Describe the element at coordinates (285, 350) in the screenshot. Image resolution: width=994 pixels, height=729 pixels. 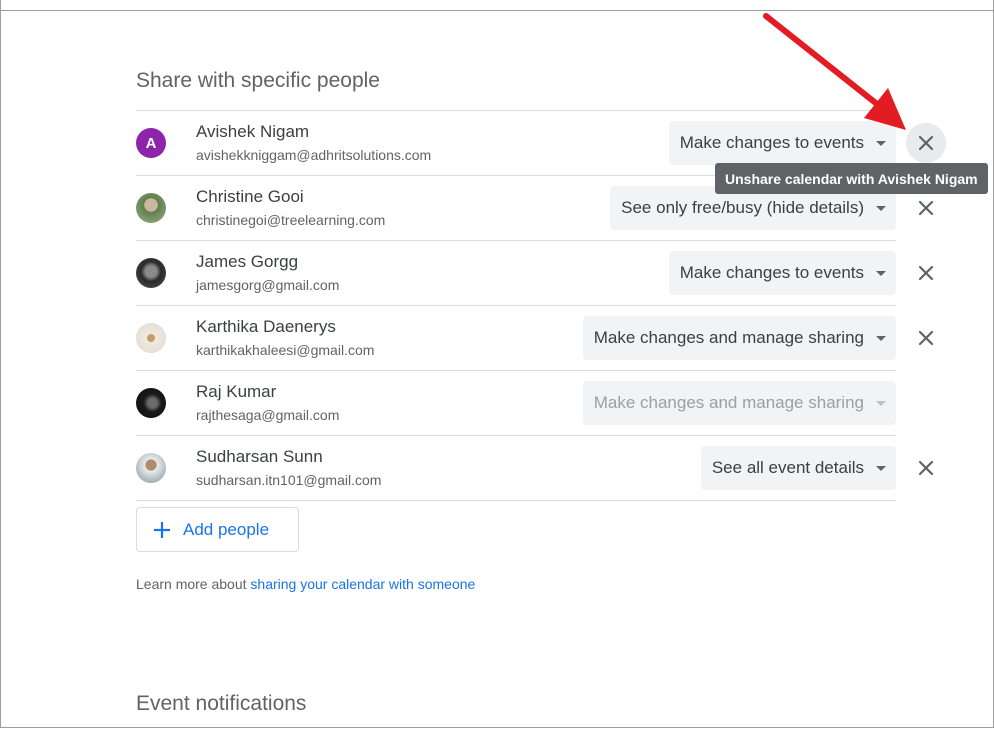
I see `person-email: karthikakhaleesi@gmail.com` at that location.